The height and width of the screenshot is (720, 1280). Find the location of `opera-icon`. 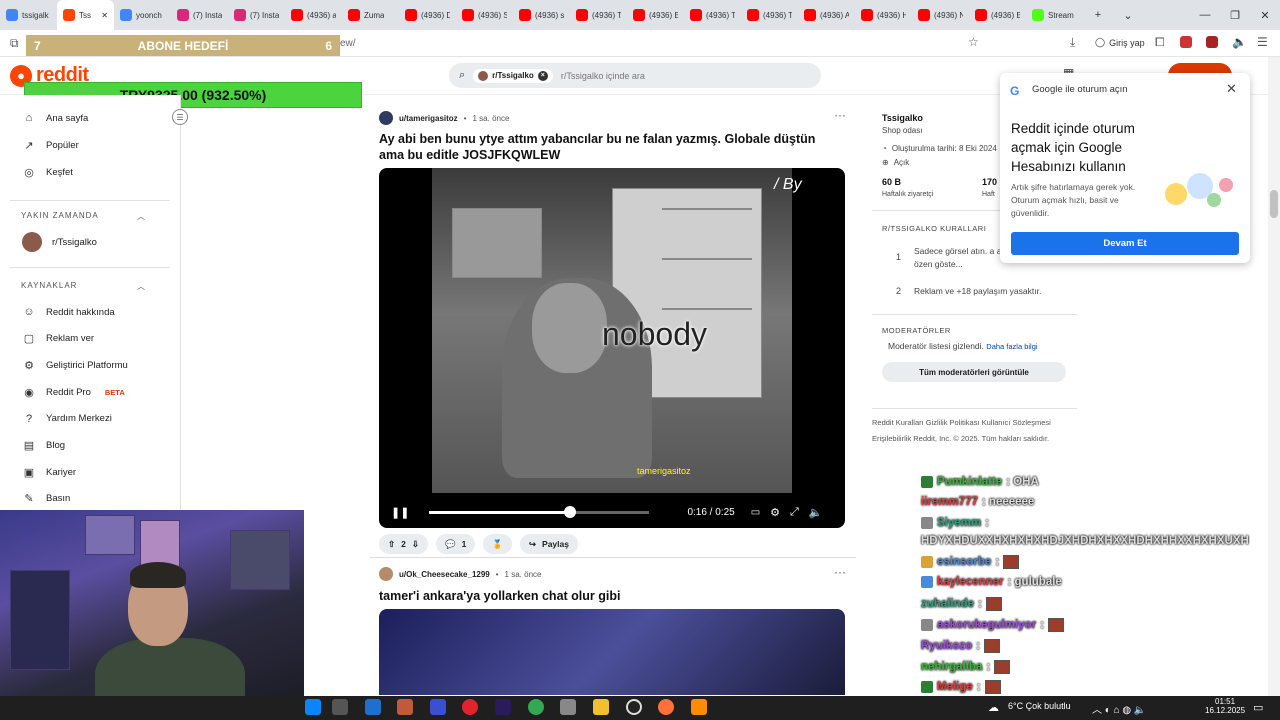

opera-icon is located at coordinates (470, 707).